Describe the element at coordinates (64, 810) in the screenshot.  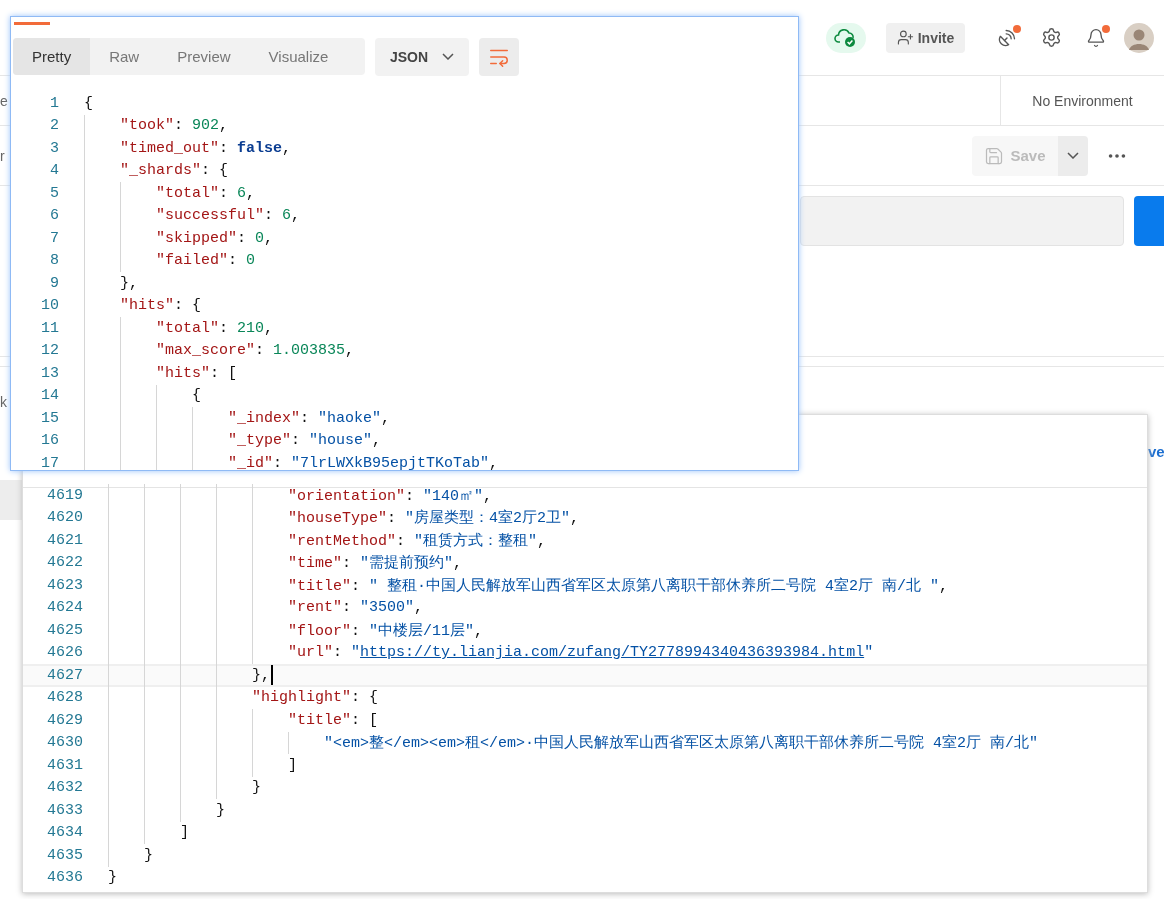
I see `line-number: 4633` at that location.